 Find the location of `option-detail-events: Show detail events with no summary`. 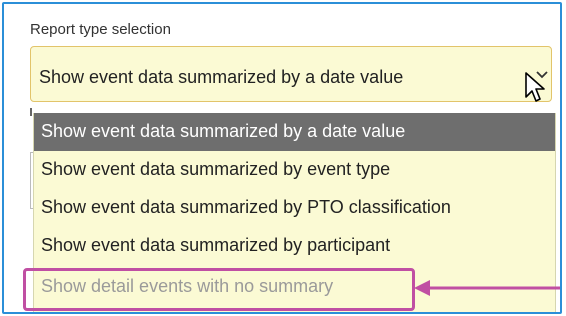

option-detail-events: Show detail events with no summary is located at coordinates (294, 287).